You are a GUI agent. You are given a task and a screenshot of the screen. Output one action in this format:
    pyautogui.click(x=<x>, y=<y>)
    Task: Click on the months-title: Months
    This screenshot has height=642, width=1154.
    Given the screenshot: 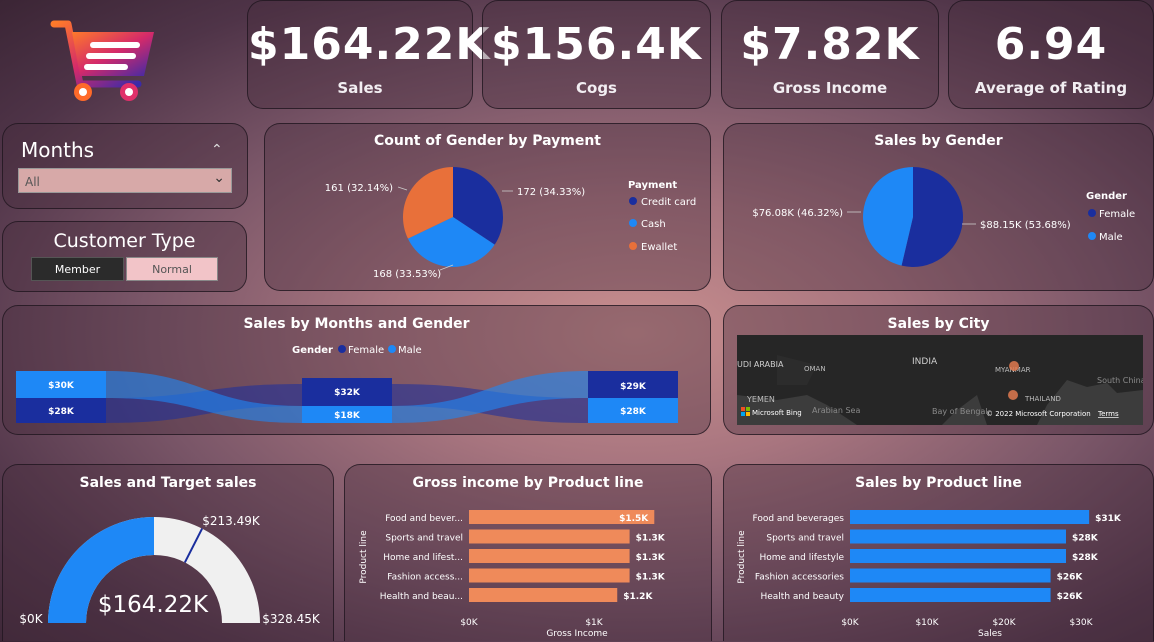 What is the action you would take?
    pyautogui.click(x=58, y=150)
    